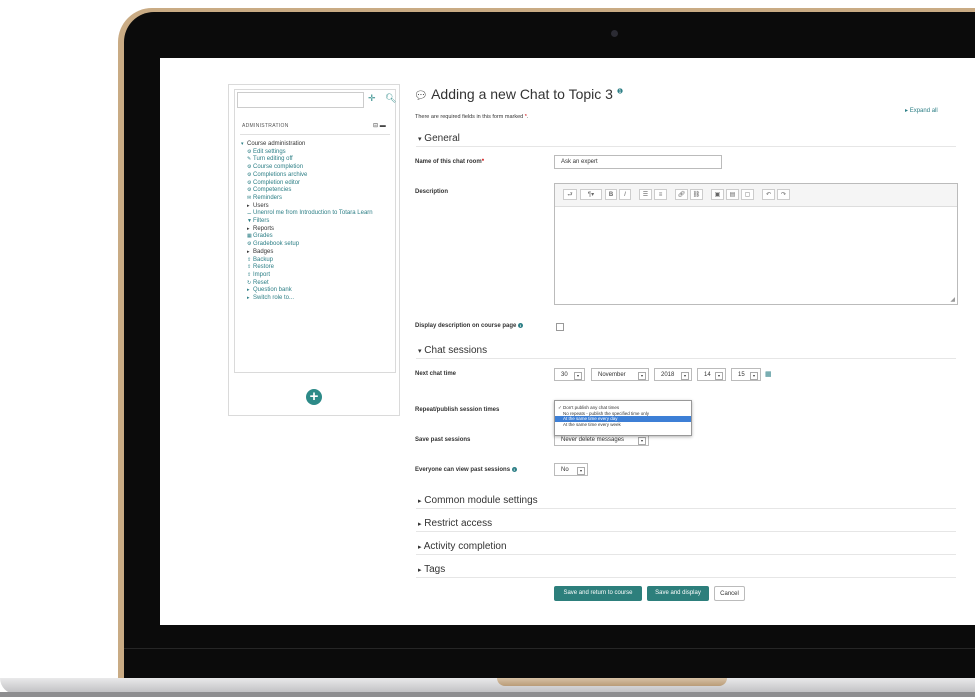 This screenshot has height=697, width=975. I want to click on media-icon: ▤, so click(732, 194).